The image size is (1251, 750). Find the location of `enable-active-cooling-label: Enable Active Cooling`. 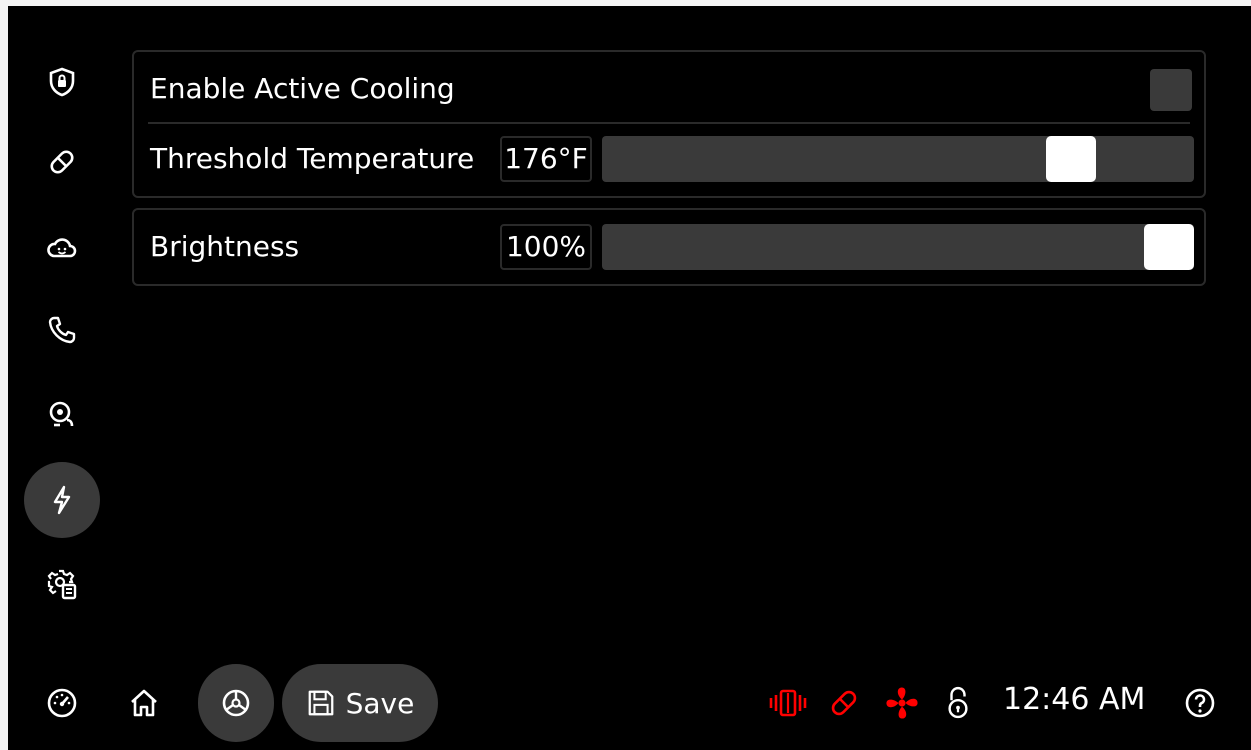

enable-active-cooling-label: Enable Active Cooling is located at coordinates (302, 88).